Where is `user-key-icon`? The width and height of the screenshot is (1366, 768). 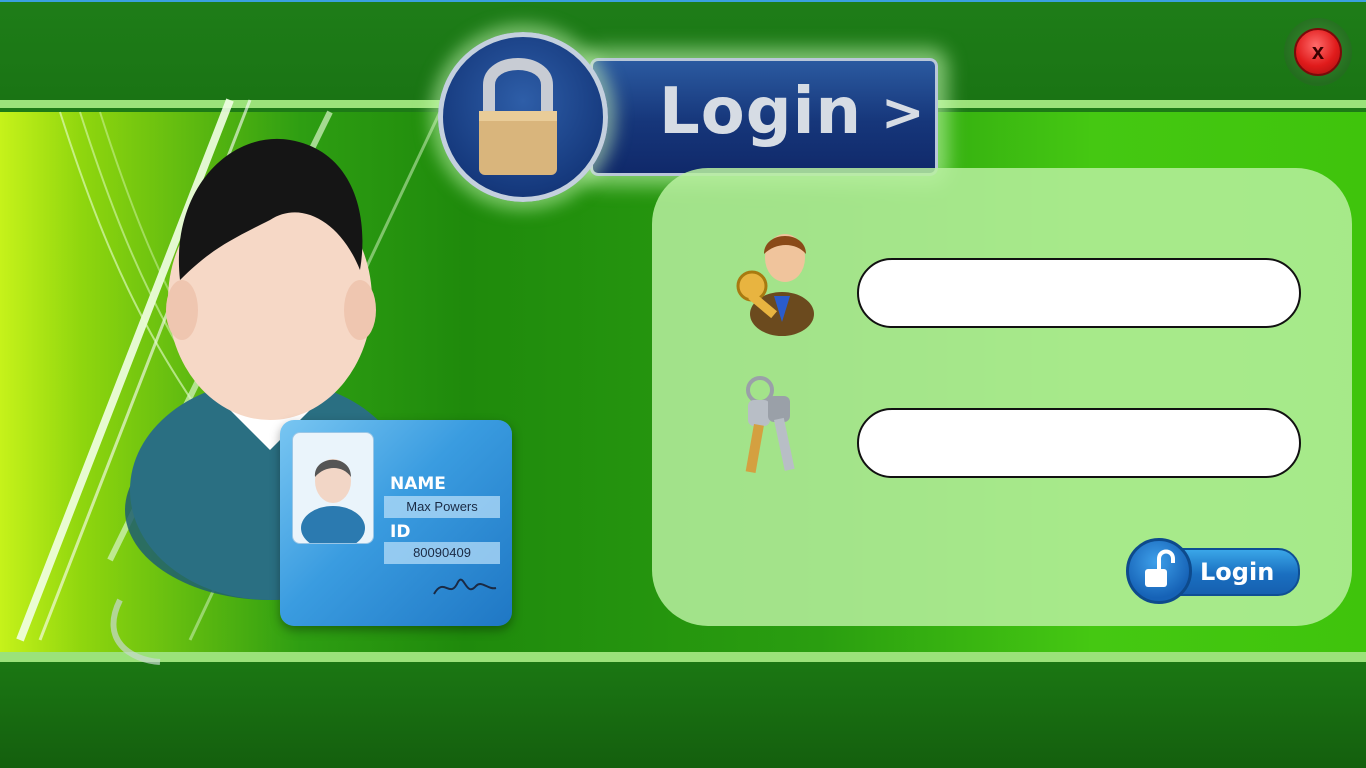
user-key-icon is located at coordinates (775, 285).